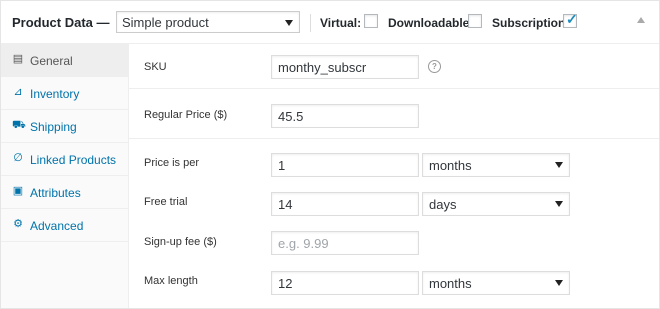 This screenshot has width=660, height=309. What do you see at coordinates (18, 92) in the screenshot?
I see `inventory-icon: ⊿` at bounding box center [18, 92].